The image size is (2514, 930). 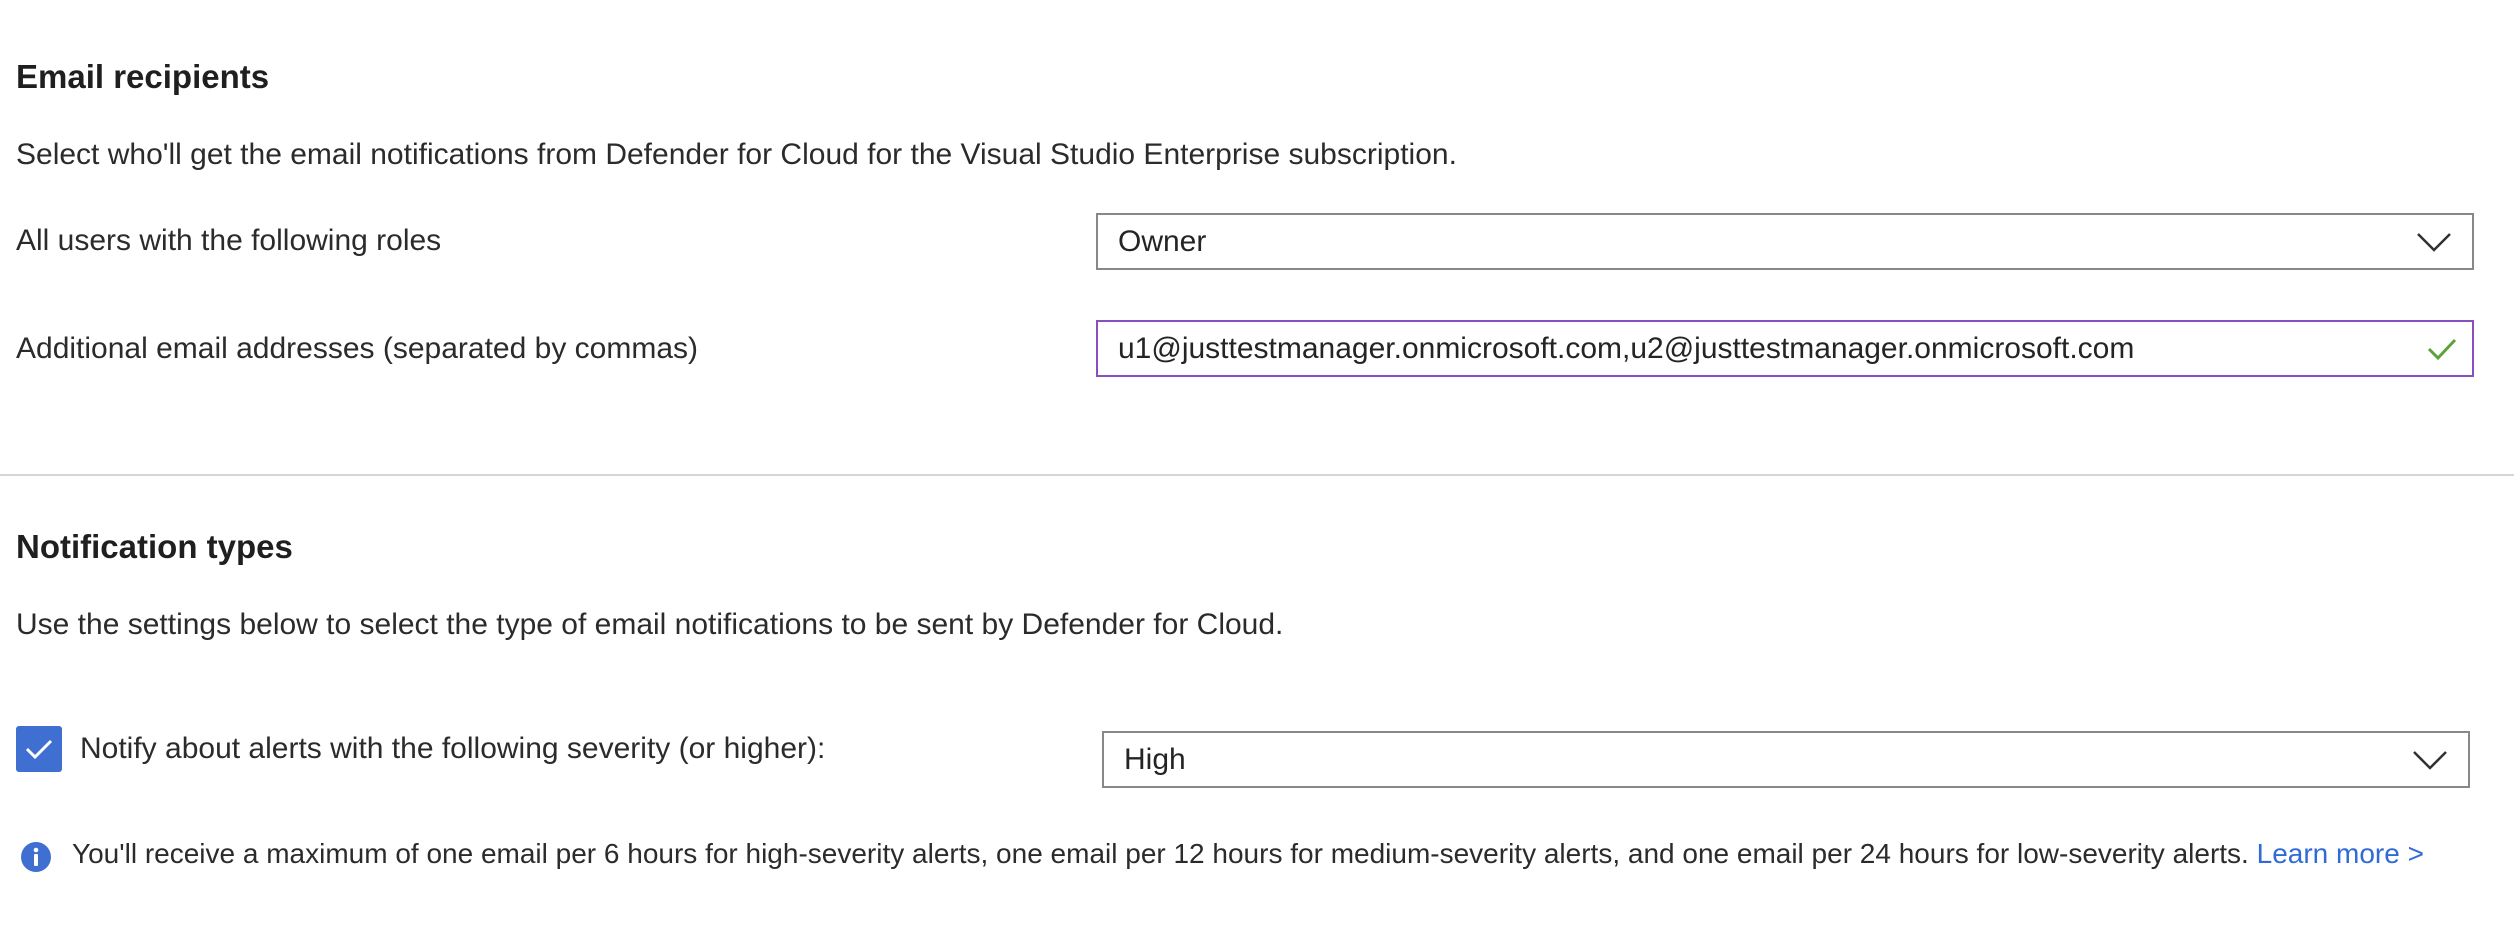 What do you see at coordinates (2340, 853) in the screenshot?
I see `learn-more-link: Learn more >` at bounding box center [2340, 853].